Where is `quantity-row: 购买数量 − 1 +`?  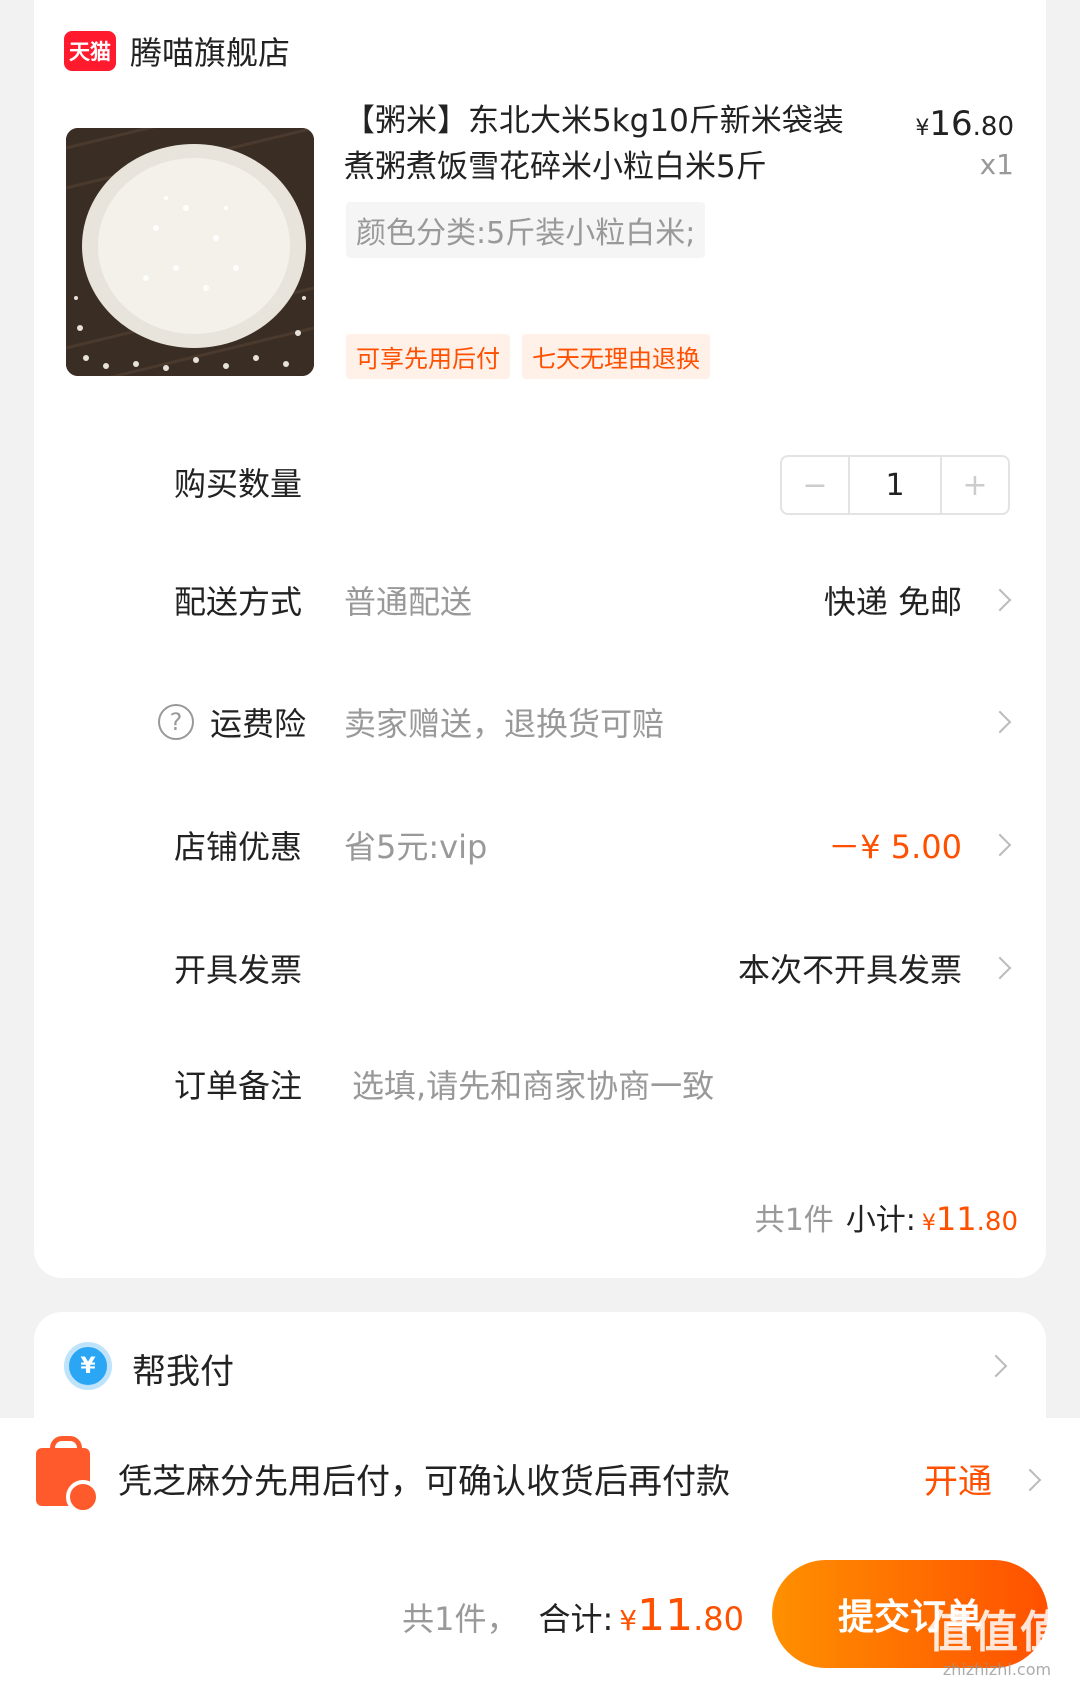 quantity-row: 购买数量 − 1 + is located at coordinates (540, 483).